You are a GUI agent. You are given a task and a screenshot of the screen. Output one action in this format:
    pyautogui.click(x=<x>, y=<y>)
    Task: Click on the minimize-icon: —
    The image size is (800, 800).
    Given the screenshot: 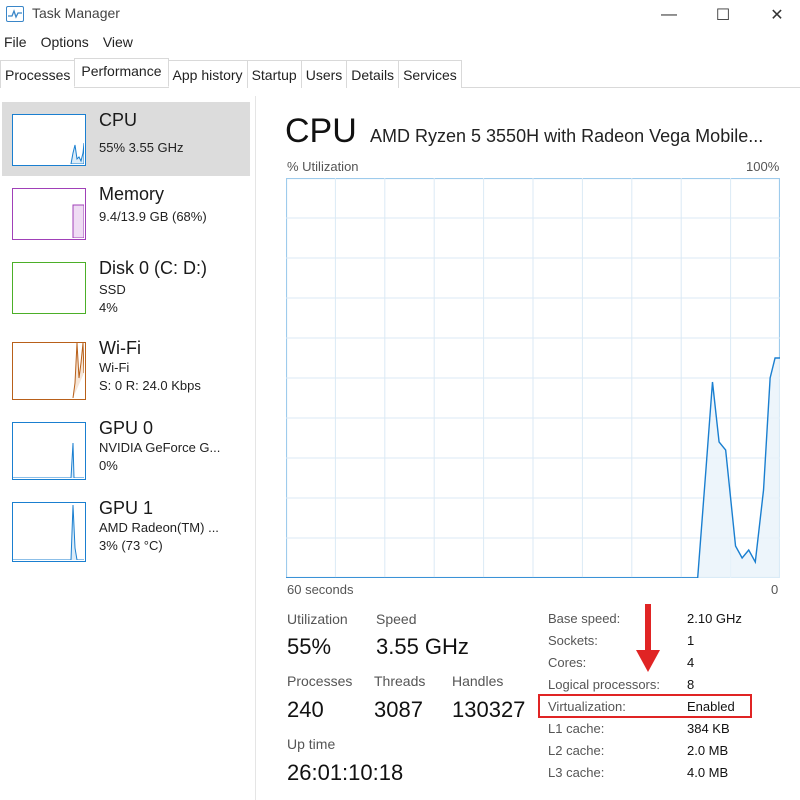 What is the action you would take?
    pyautogui.click(x=669, y=14)
    